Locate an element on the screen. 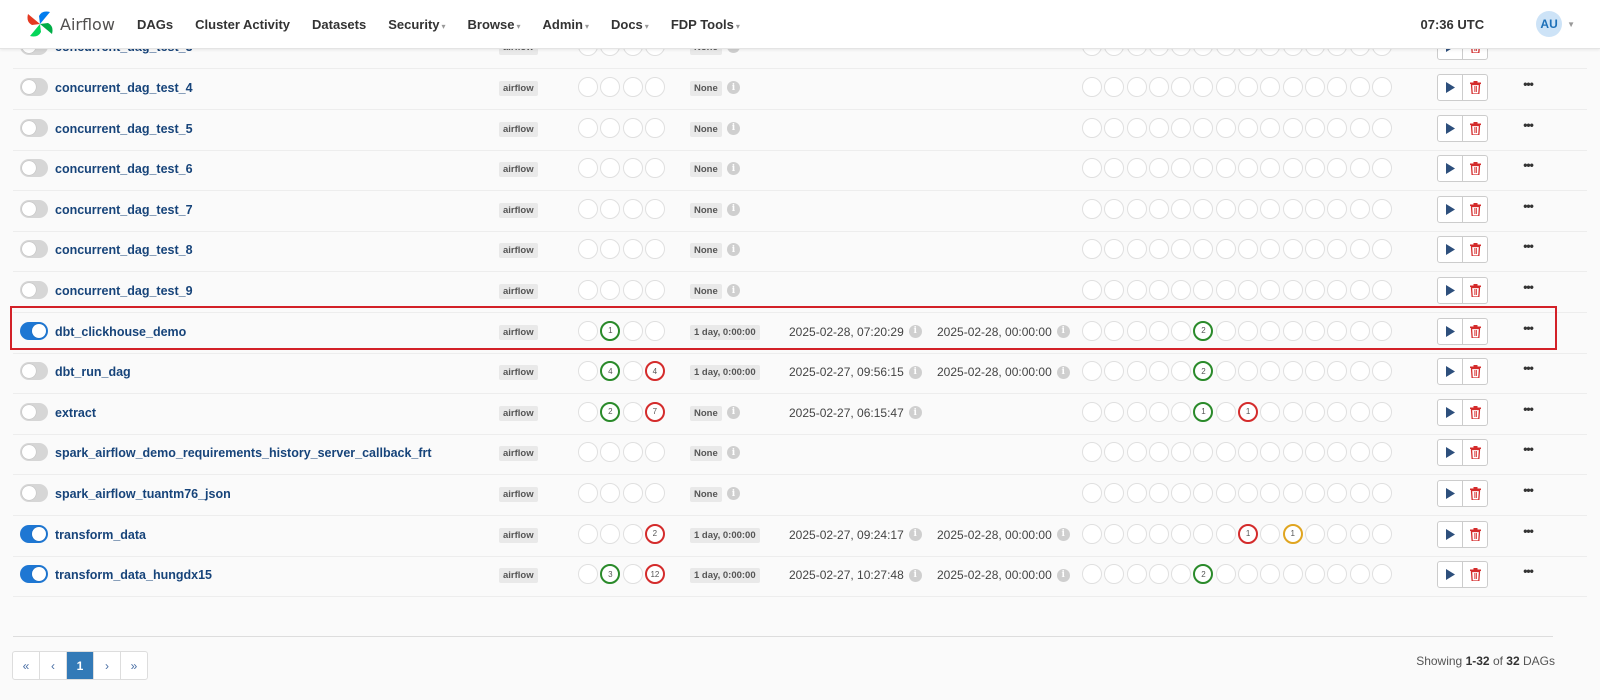  task-state-circle-queued: 1 is located at coordinates (1292, 533).